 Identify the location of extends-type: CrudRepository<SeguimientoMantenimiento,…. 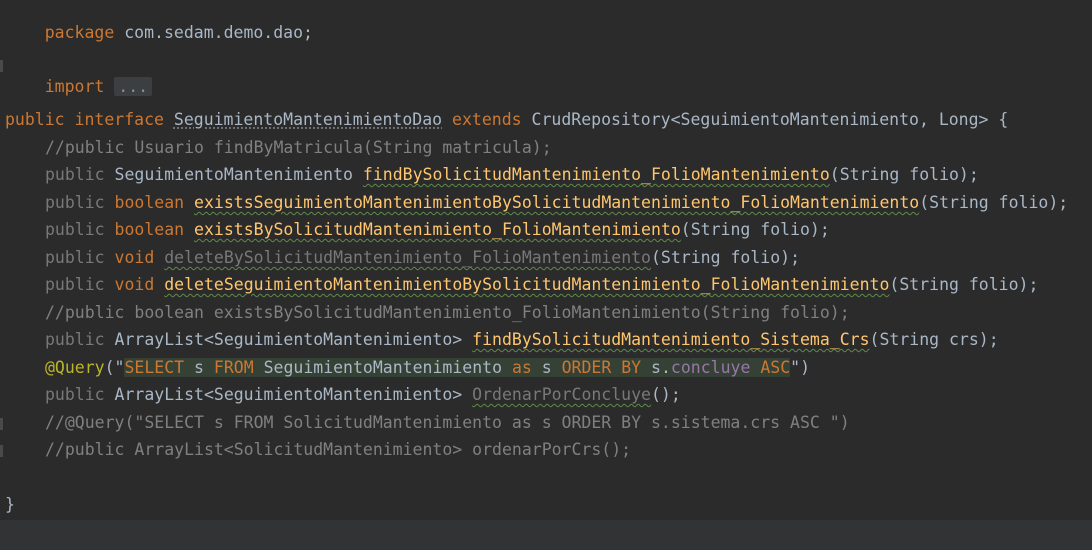
(770, 119).